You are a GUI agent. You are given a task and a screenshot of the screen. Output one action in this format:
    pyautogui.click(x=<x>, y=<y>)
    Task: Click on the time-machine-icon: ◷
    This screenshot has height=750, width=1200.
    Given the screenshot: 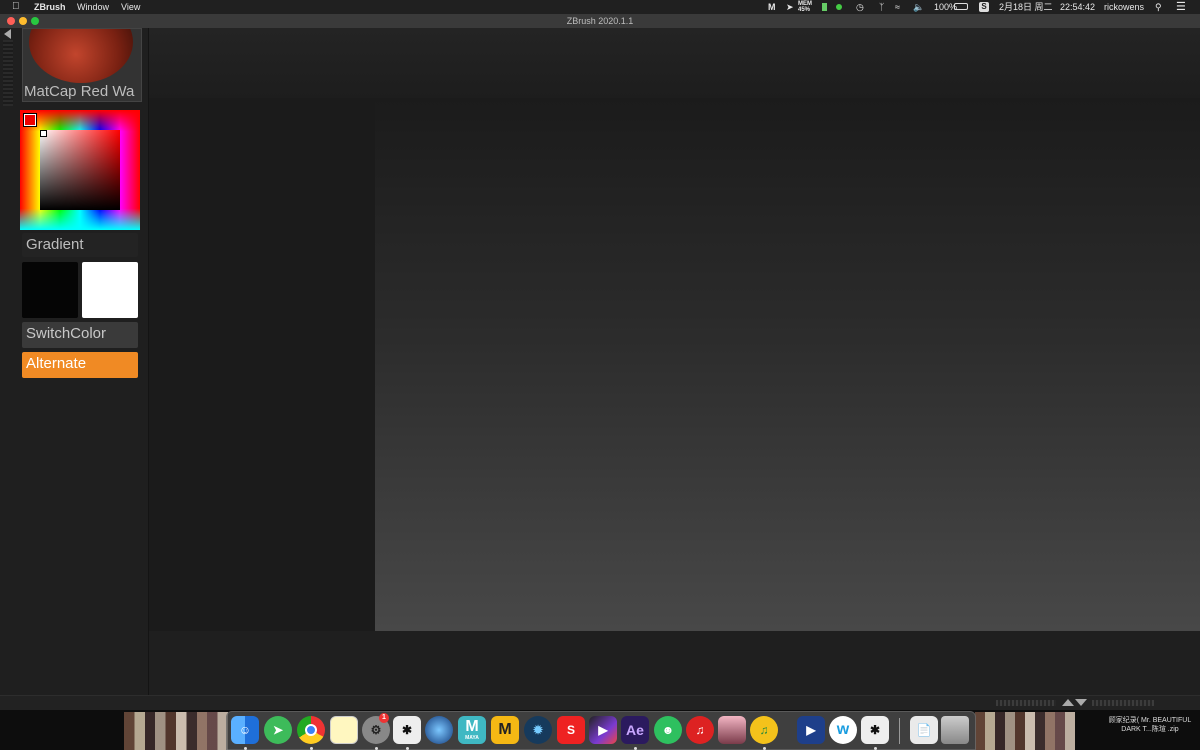 What is the action you would take?
    pyautogui.click(x=860, y=7)
    